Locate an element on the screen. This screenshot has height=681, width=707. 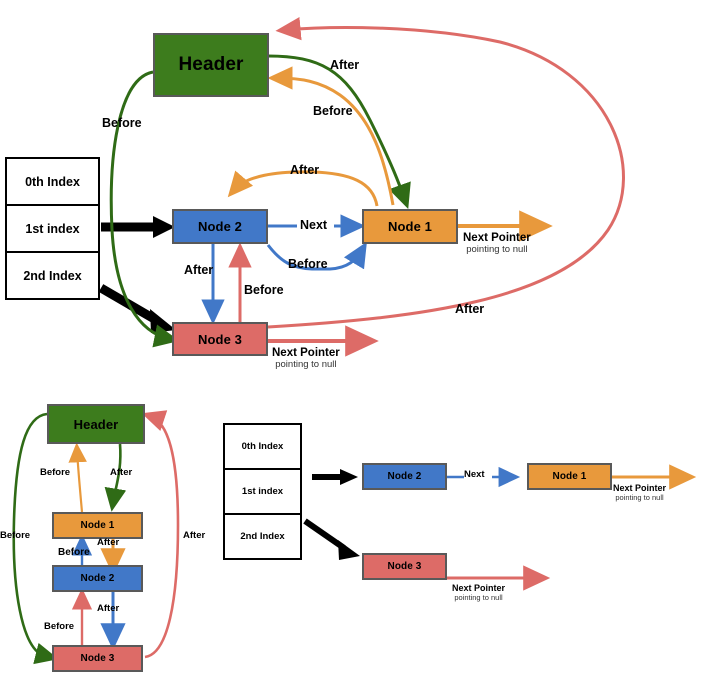
br-node1-box: Node 1 is located at coordinates (569, 476).